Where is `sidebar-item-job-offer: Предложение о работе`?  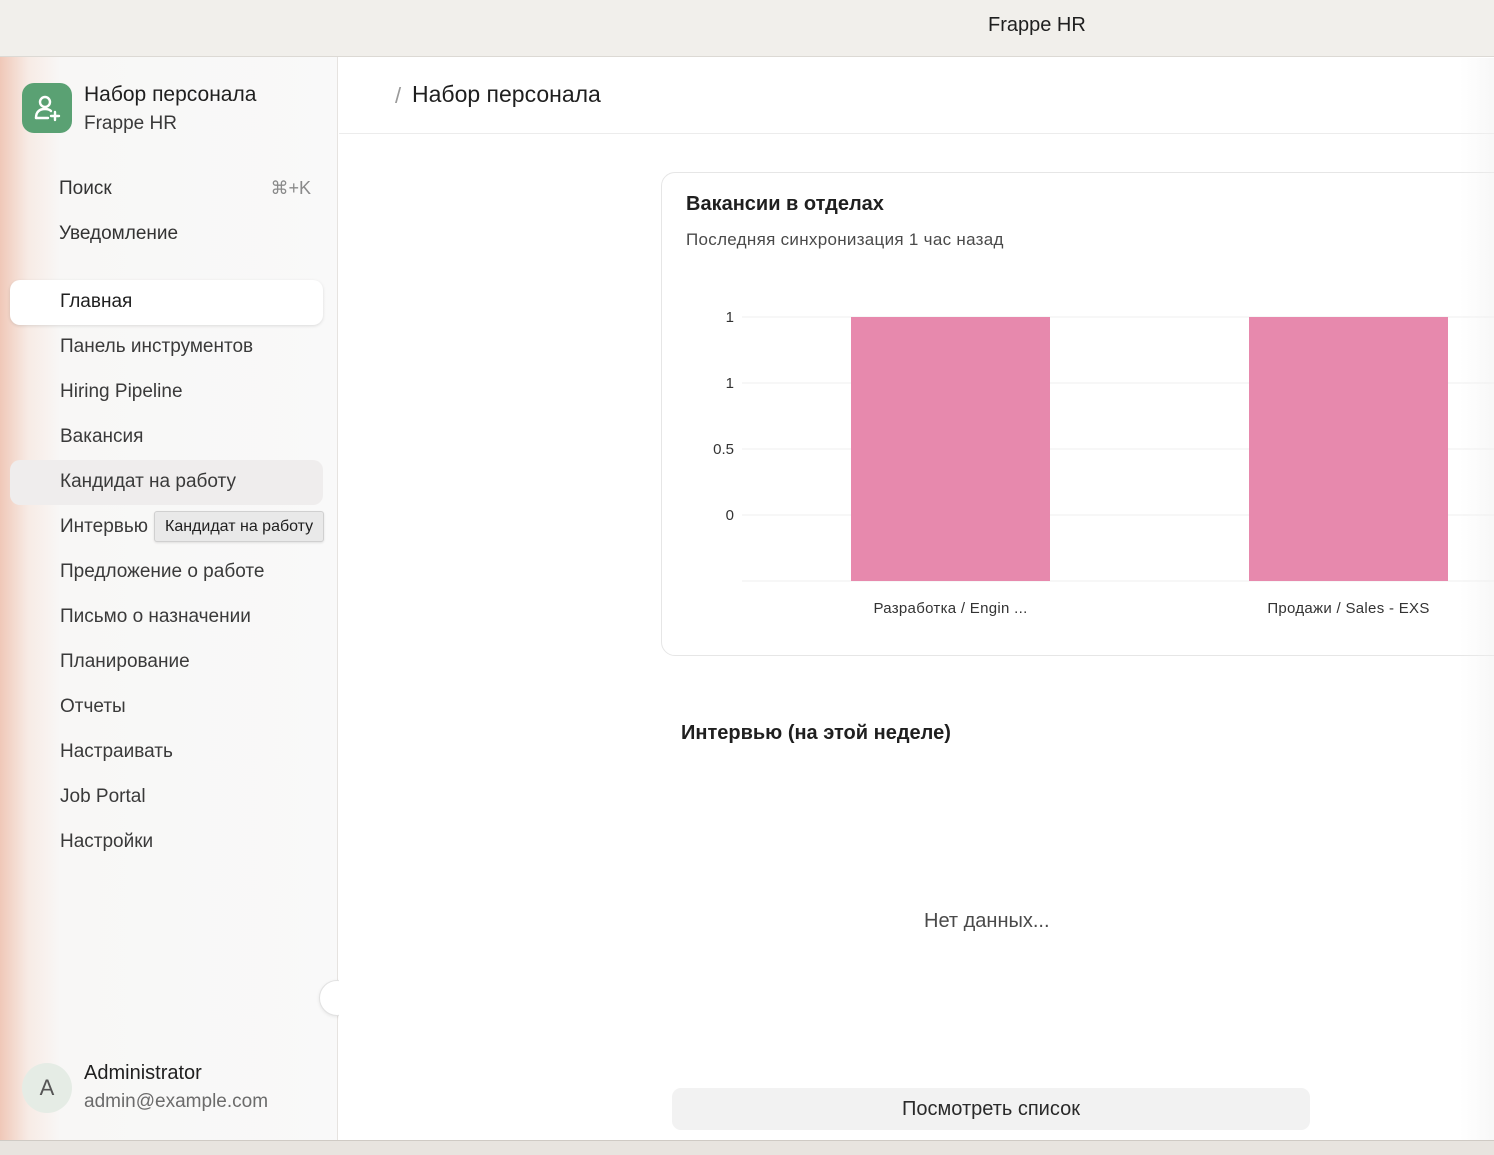
sidebar-item-job-offer: Предложение о работе is located at coordinates (166, 572).